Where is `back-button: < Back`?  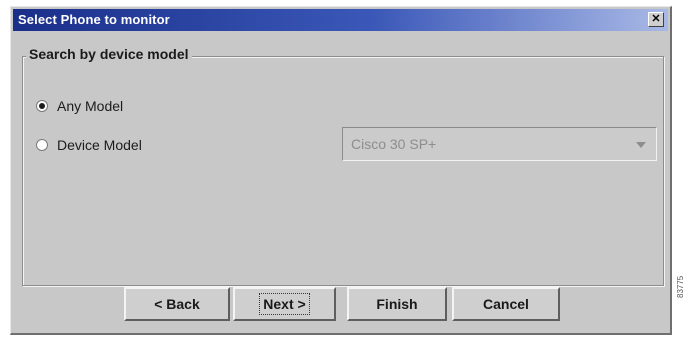 back-button: < Back is located at coordinates (177, 304).